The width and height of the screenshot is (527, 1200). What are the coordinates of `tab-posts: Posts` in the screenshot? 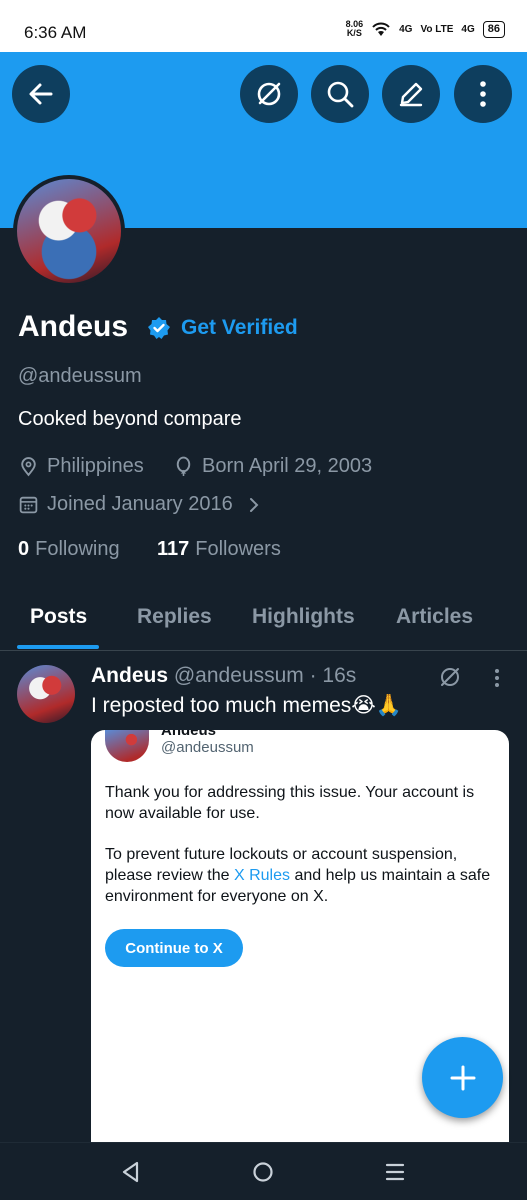 It's located at (58, 617).